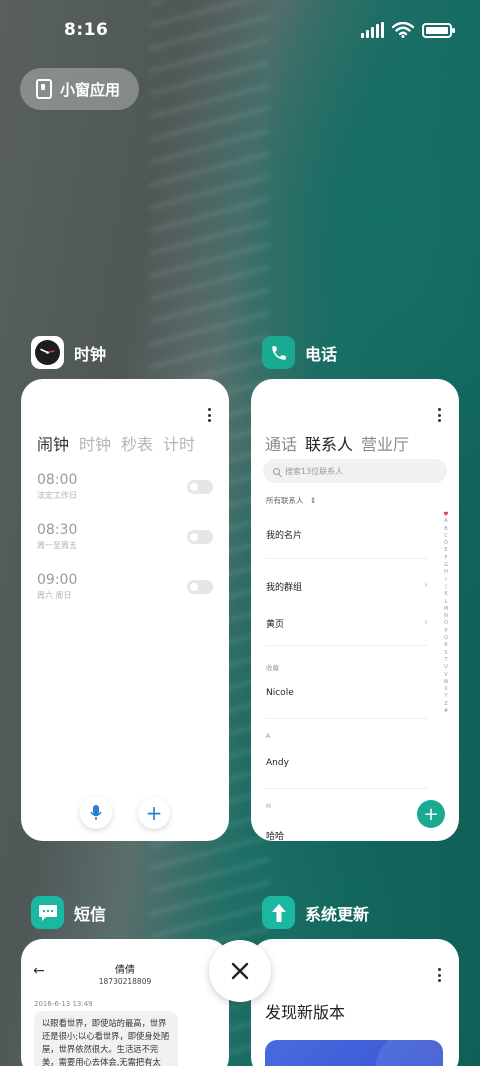 The width and height of the screenshot is (480, 1066). What do you see at coordinates (445, 689) in the screenshot?
I see `alphabet-index-letter: X` at bounding box center [445, 689].